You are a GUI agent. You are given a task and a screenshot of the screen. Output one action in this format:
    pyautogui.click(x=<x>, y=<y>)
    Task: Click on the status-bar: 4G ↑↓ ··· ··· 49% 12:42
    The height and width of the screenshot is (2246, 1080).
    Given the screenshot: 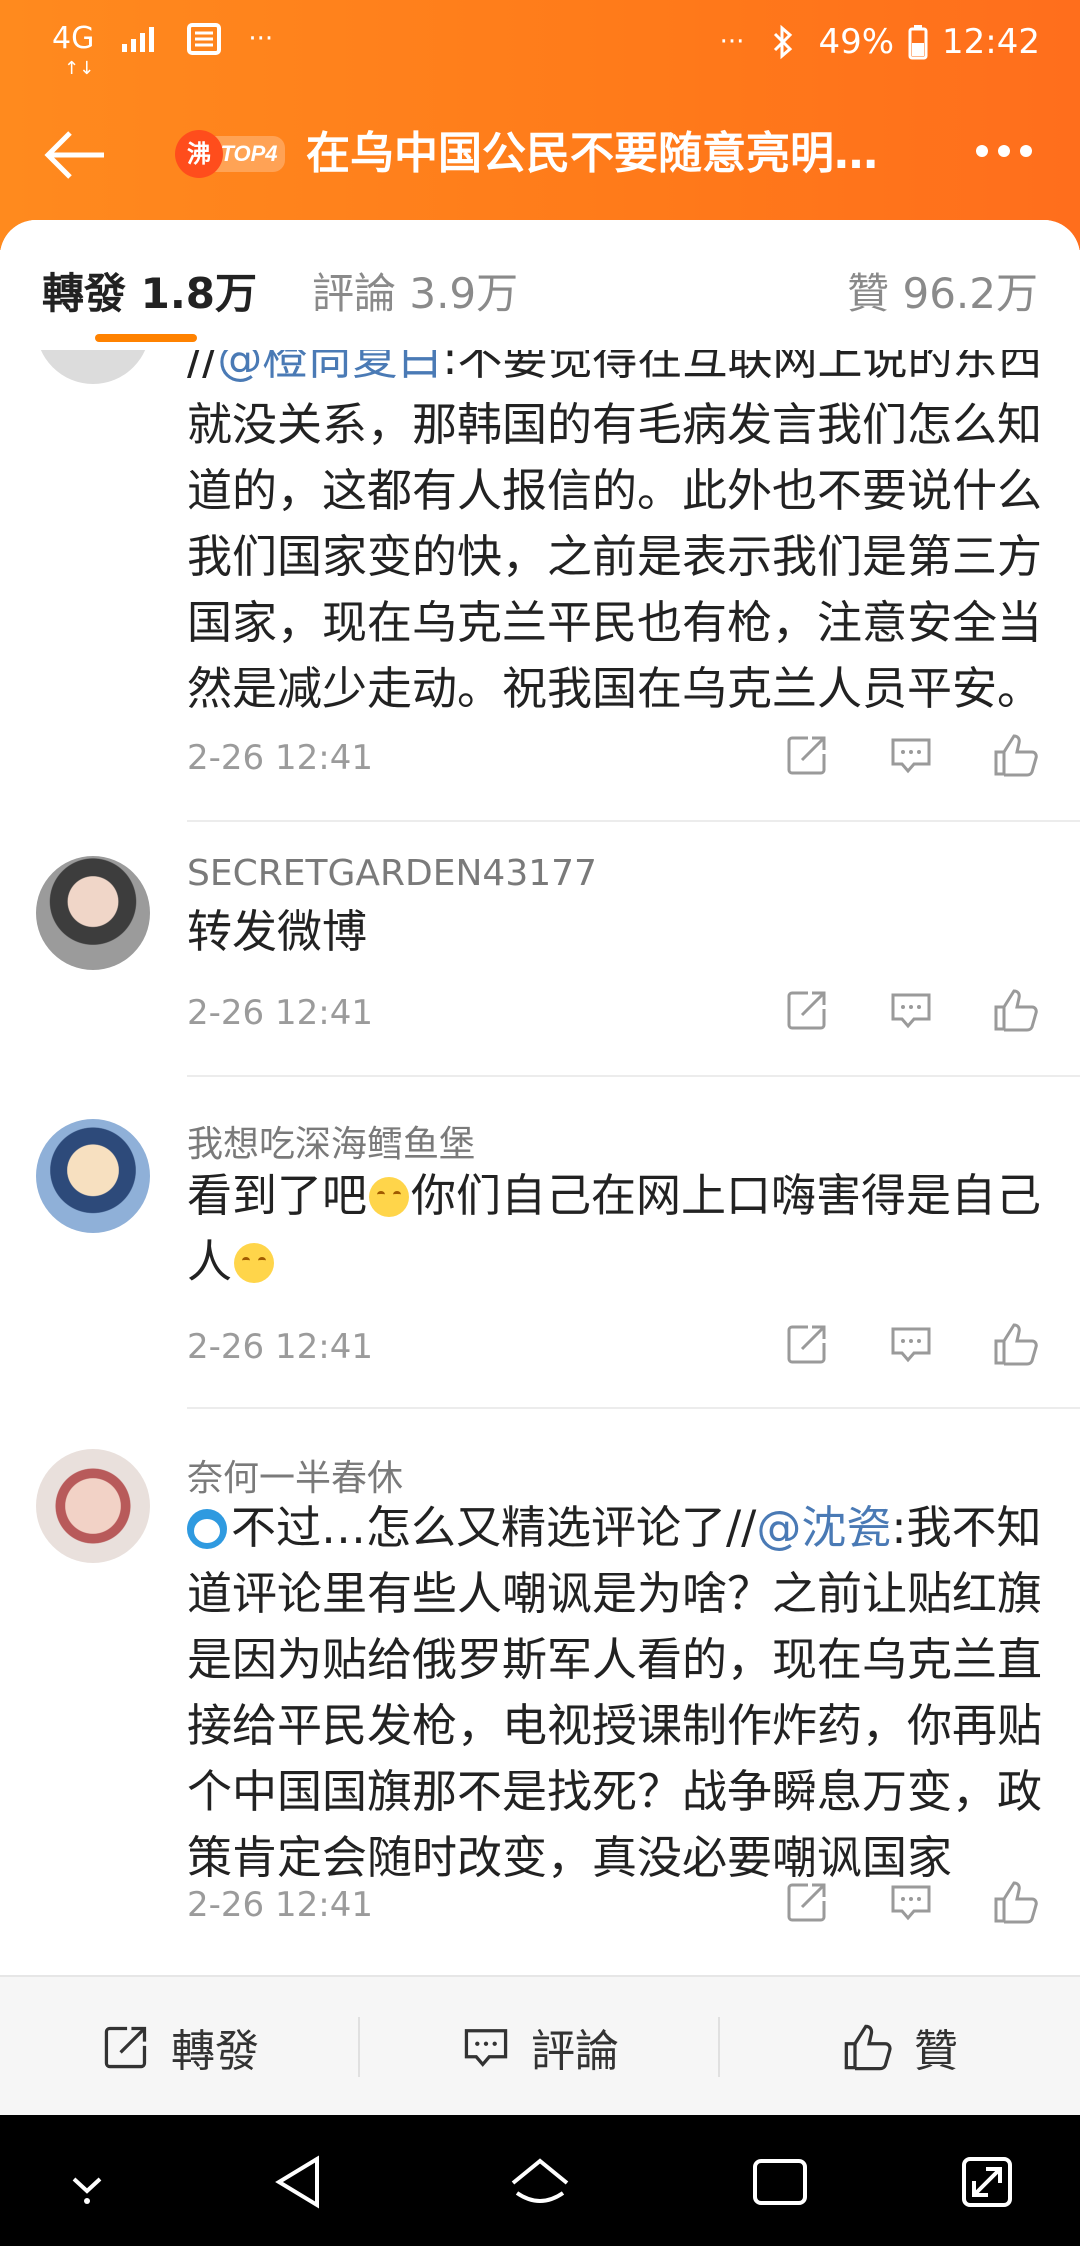 What is the action you would take?
    pyautogui.click(x=540, y=46)
    